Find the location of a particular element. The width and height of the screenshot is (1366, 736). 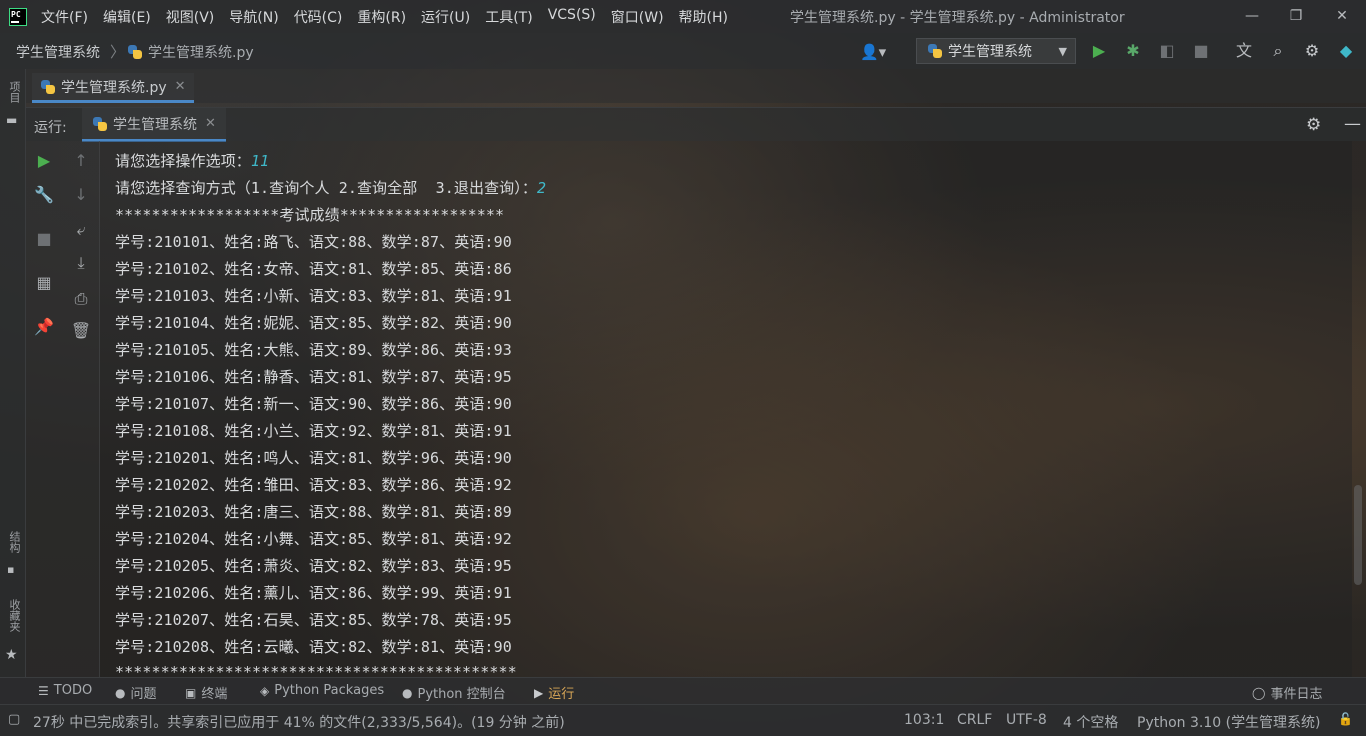

maximize-icon: ❐ is located at coordinates (1296, 16).